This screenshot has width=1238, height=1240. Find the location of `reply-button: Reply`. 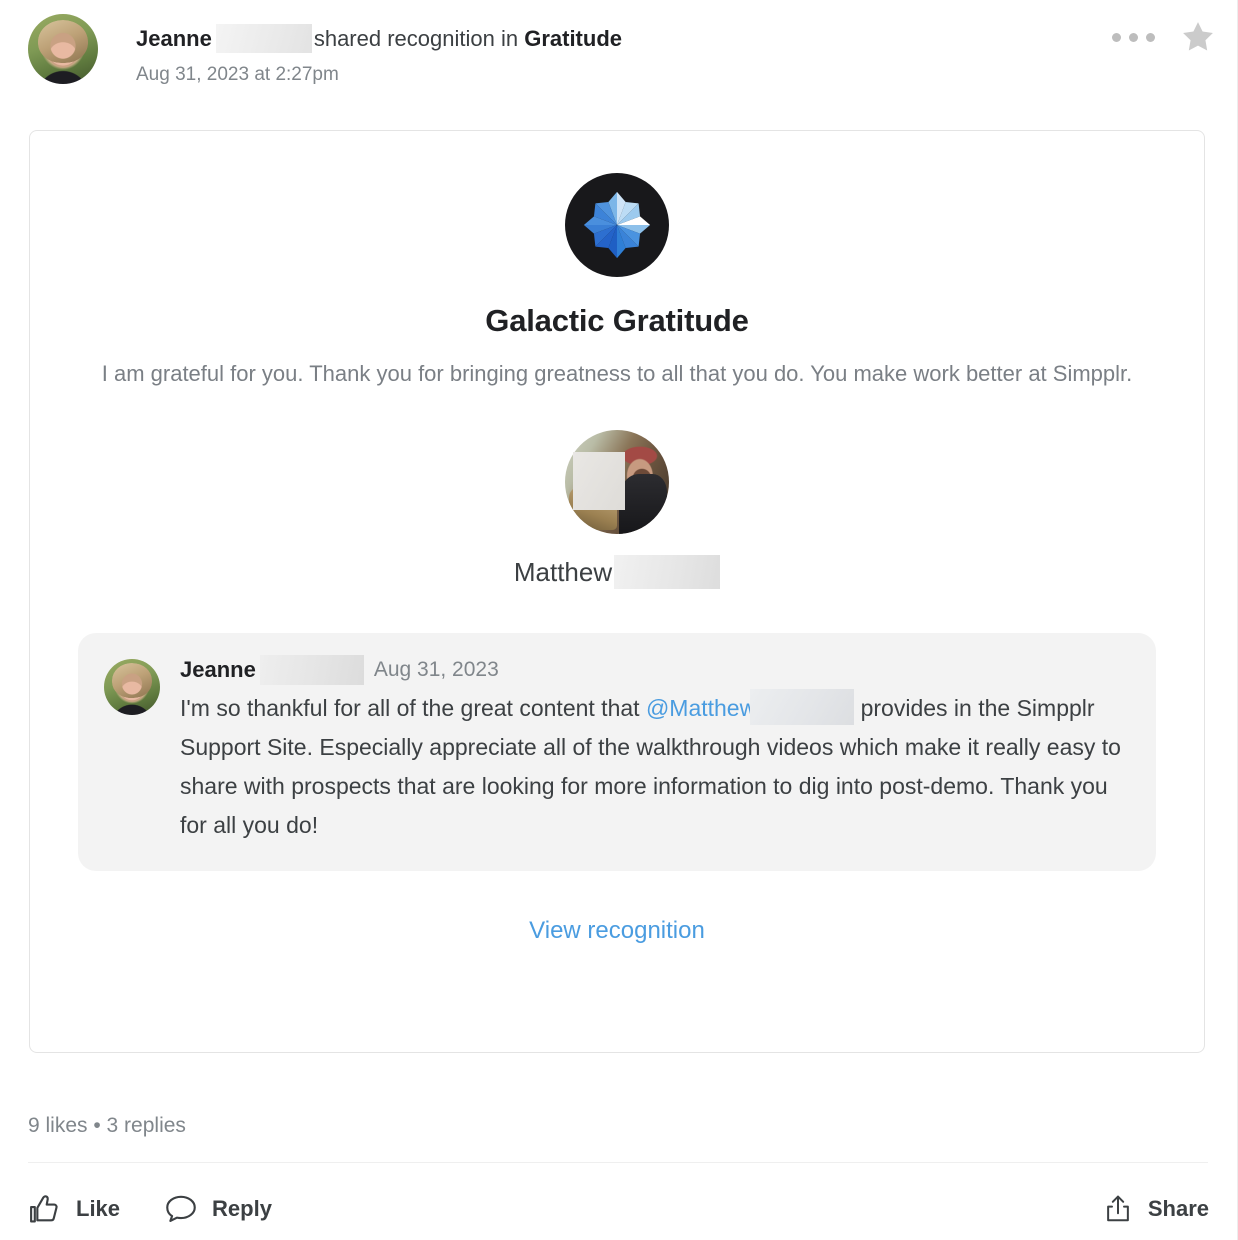

reply-button: Reply is located at coordinates (218, 1209).